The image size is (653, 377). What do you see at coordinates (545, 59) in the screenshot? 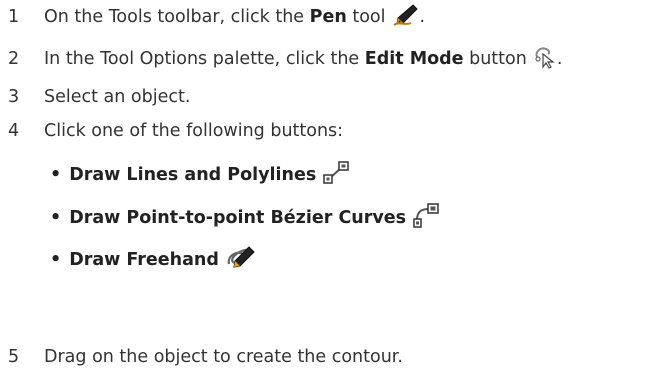
I see `edit-mode-icon` at bounding box center [545, 59].